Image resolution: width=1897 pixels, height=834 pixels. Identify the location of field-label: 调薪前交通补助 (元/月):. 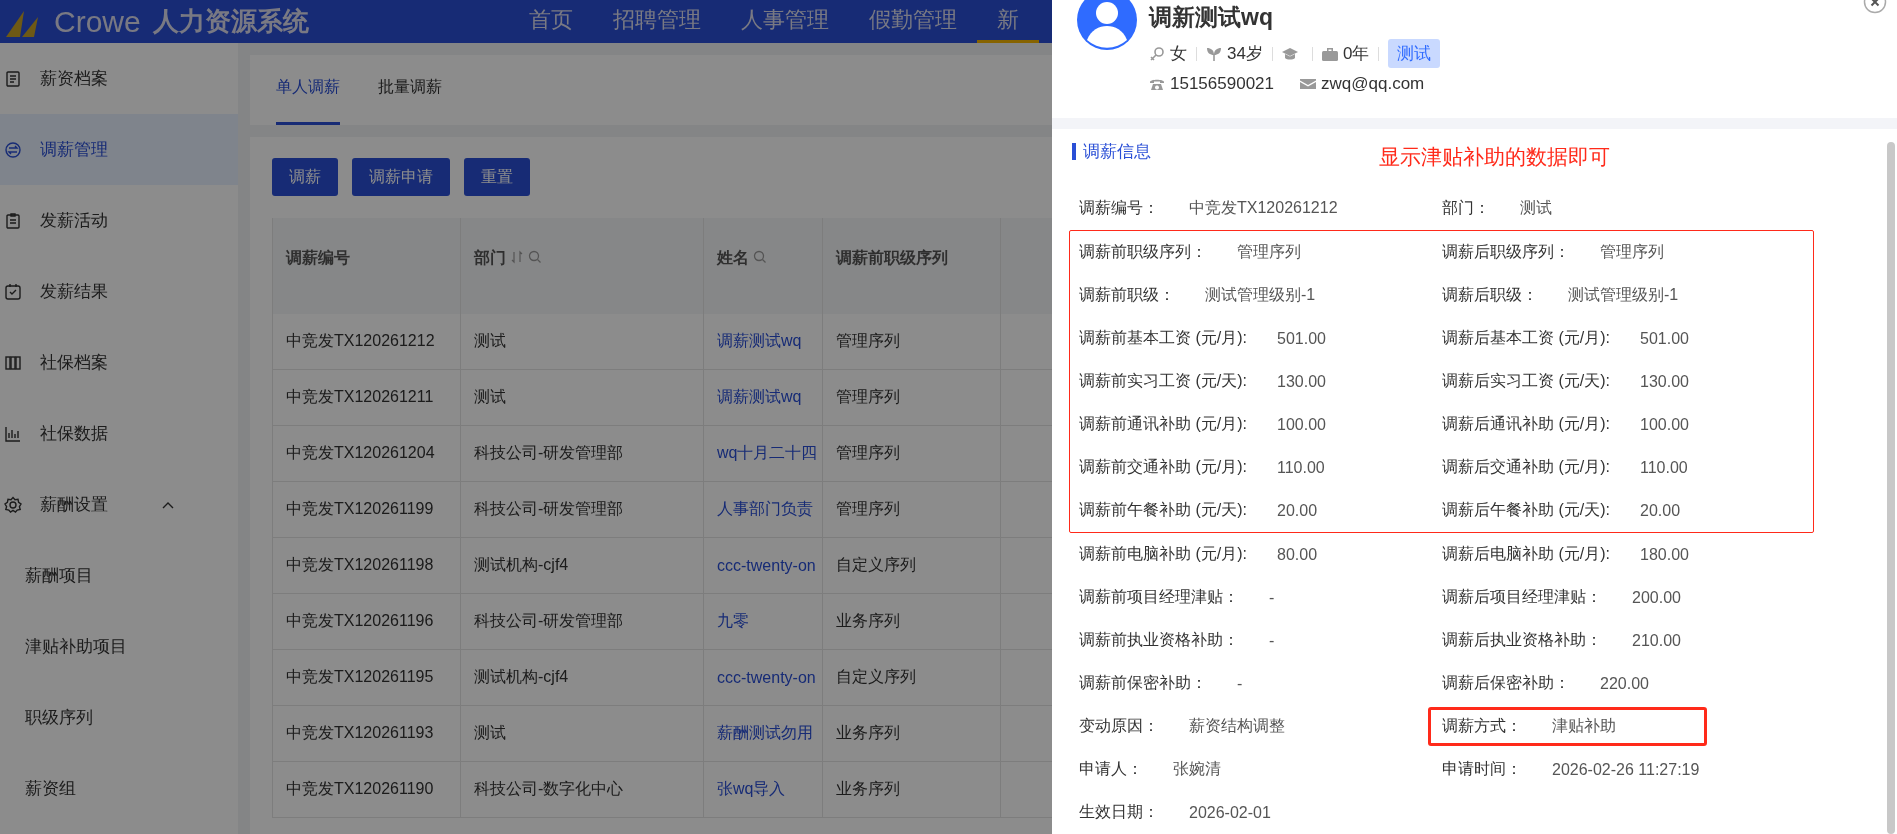
(1163, 467).